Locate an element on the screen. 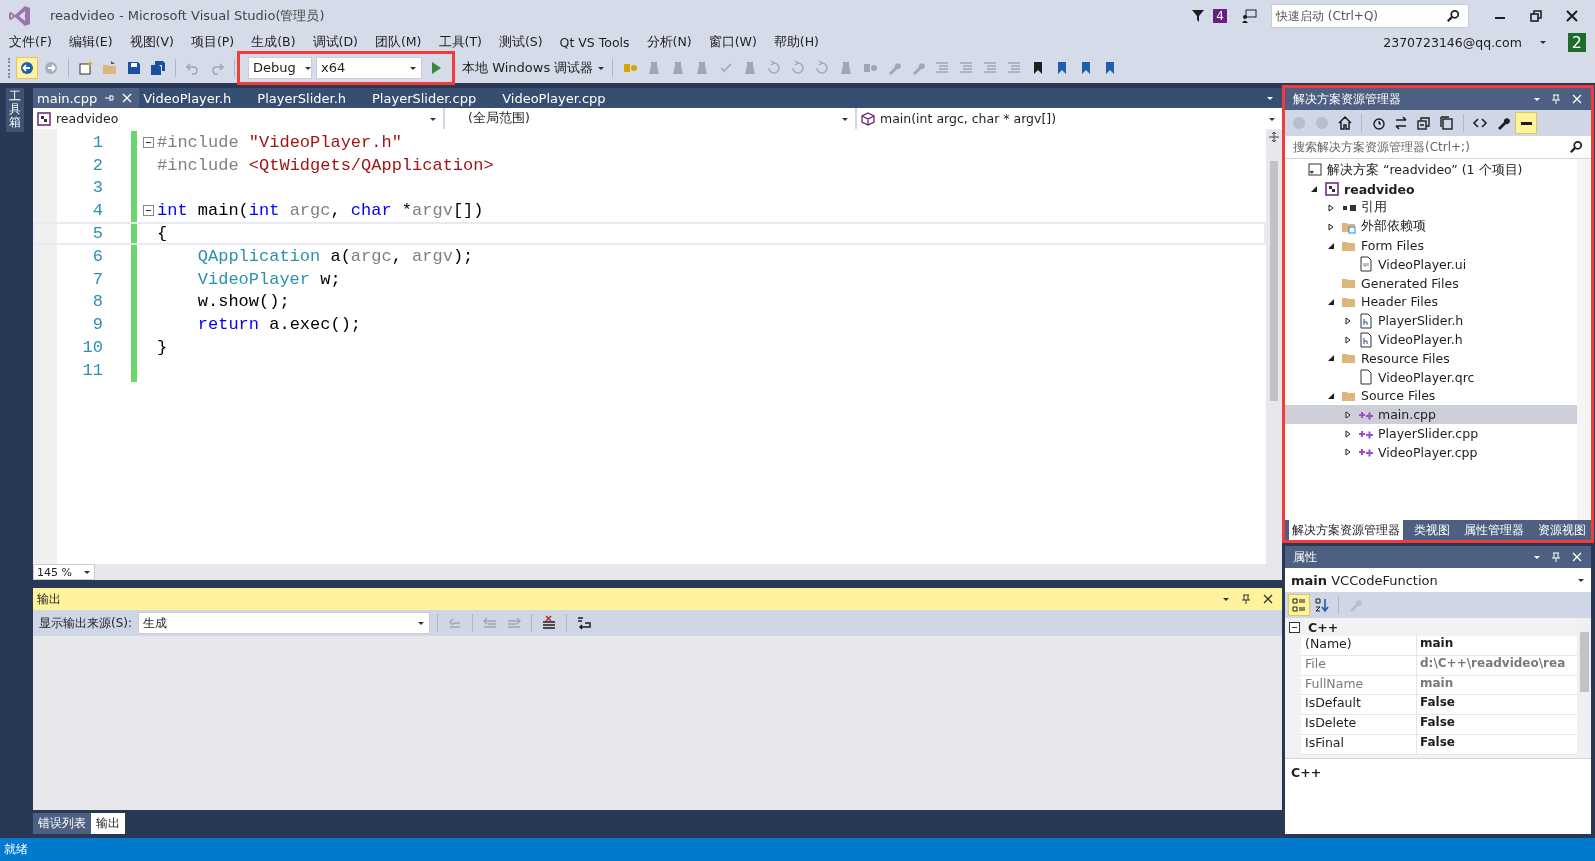 The width and height of the screenshot is (1595, 861). menu-item: 文件(F) is located at coordinates (30, 42).